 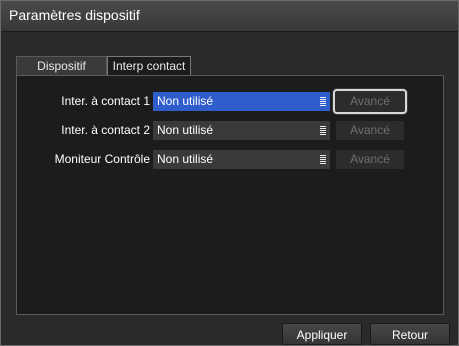 I want to click on contact-1-value: Non utilisé, so click(x=185, y=101).